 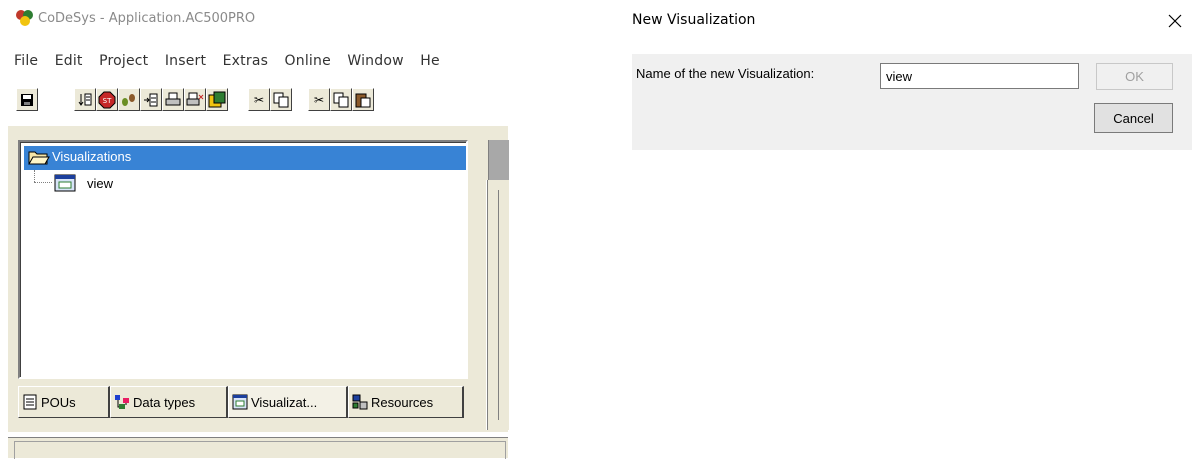 What do you see at coordinates (123, 61) in the screenshot?
I see `menu-project: Project` at bounding box center [123, 61].